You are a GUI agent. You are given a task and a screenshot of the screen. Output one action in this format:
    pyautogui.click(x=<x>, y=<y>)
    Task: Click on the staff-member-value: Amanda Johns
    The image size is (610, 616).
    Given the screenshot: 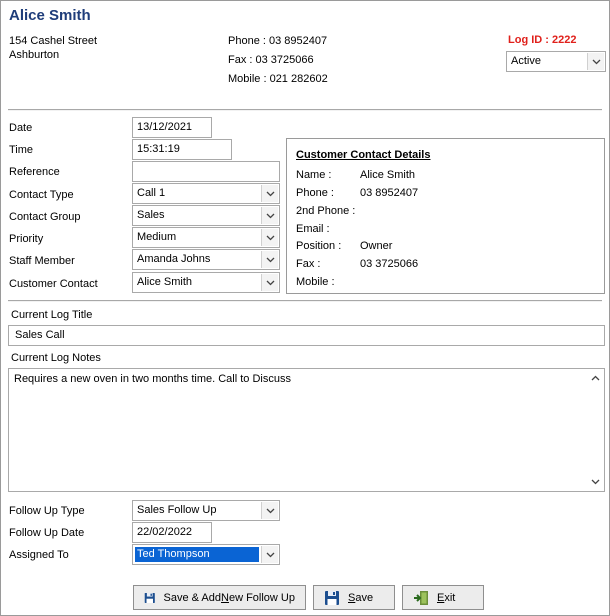 What is the action you would take?
    pyautogui.click(x=174, y=259)
    